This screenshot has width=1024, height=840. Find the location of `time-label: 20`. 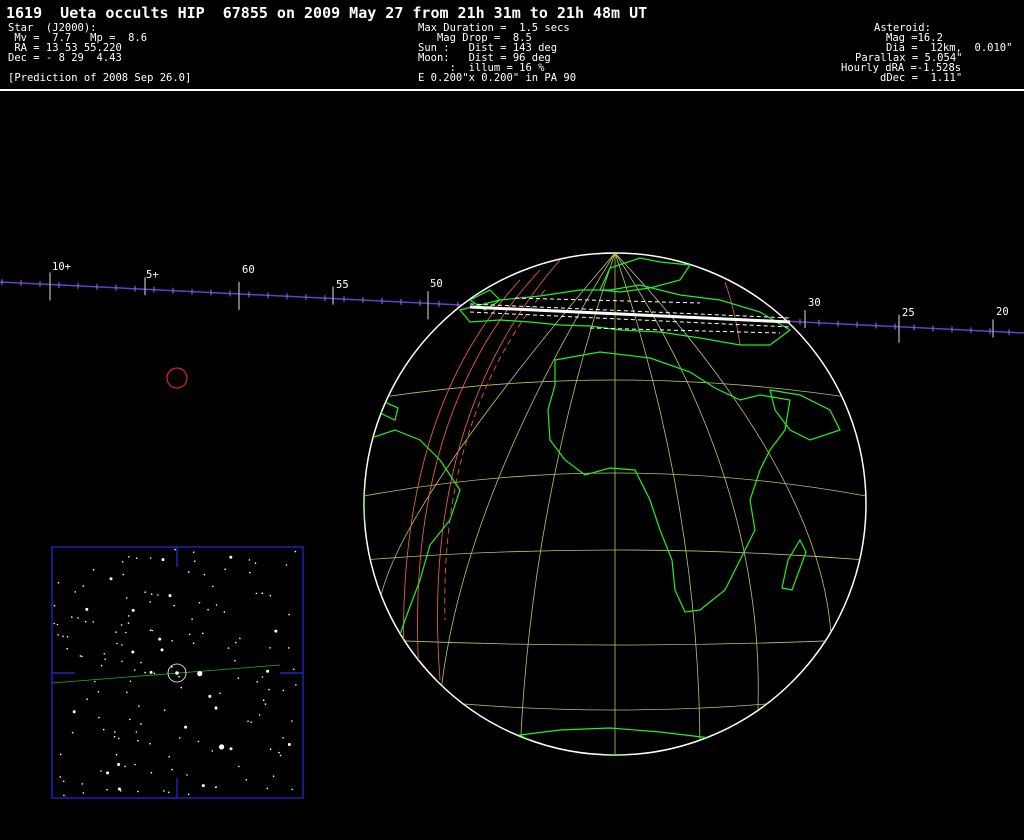

time-label: 20 is located at coordinates (1002, 312).